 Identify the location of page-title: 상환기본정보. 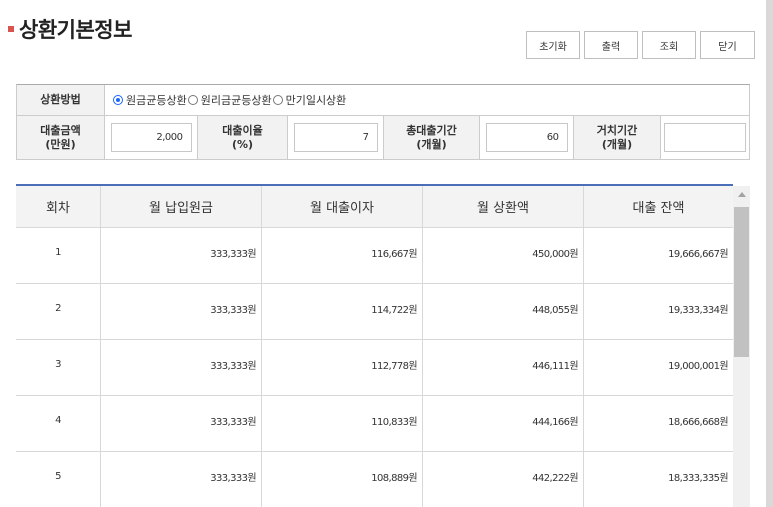
(75, 30).